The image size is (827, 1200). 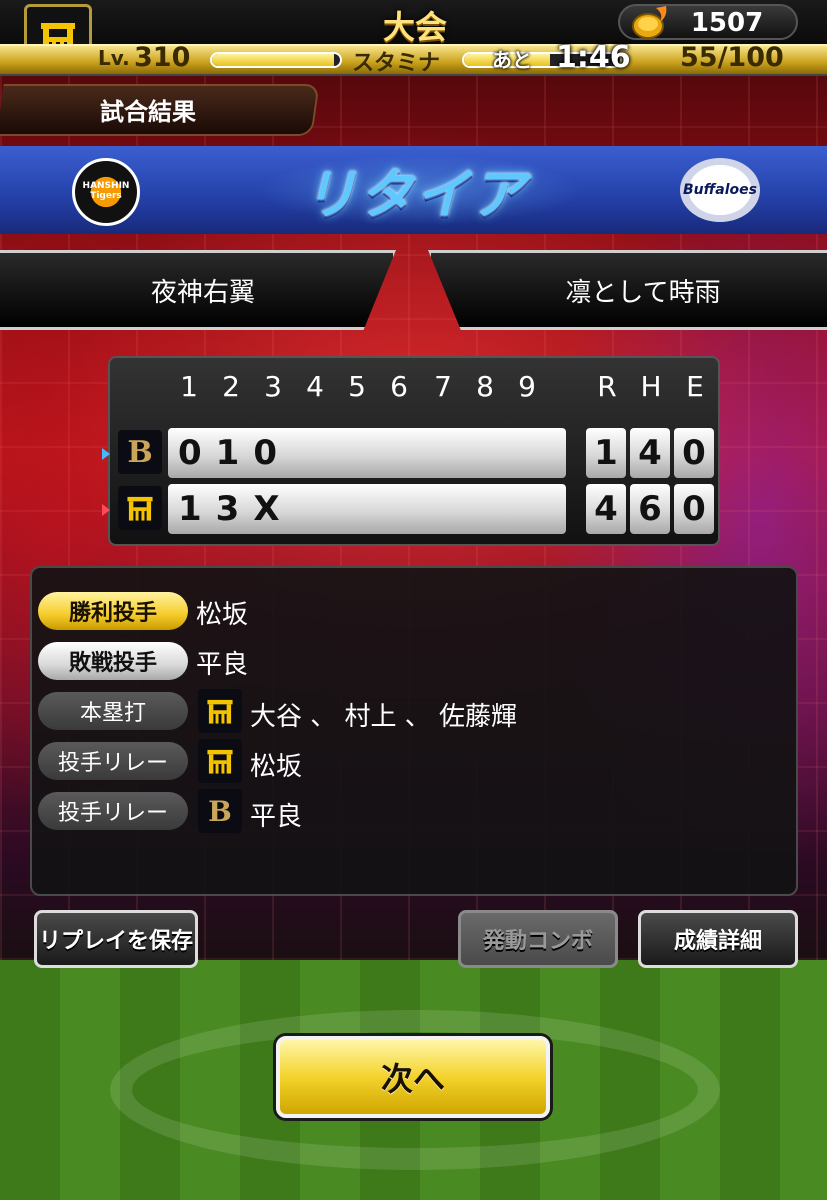 I want to click on stamina-label: スタミナ, so click(x=396, y=63).